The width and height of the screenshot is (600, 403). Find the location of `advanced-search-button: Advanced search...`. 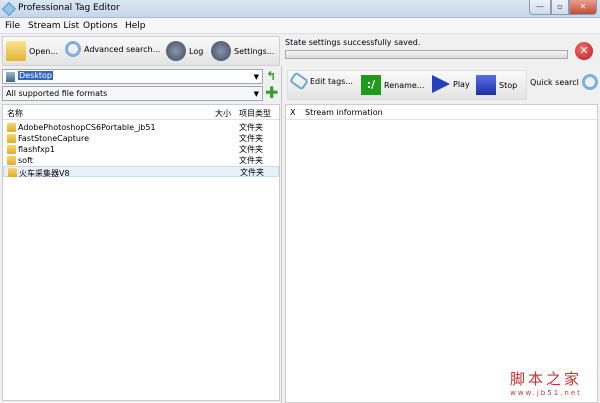

advanced-search-button: Advanced search... is located at coordinates (112, 49).